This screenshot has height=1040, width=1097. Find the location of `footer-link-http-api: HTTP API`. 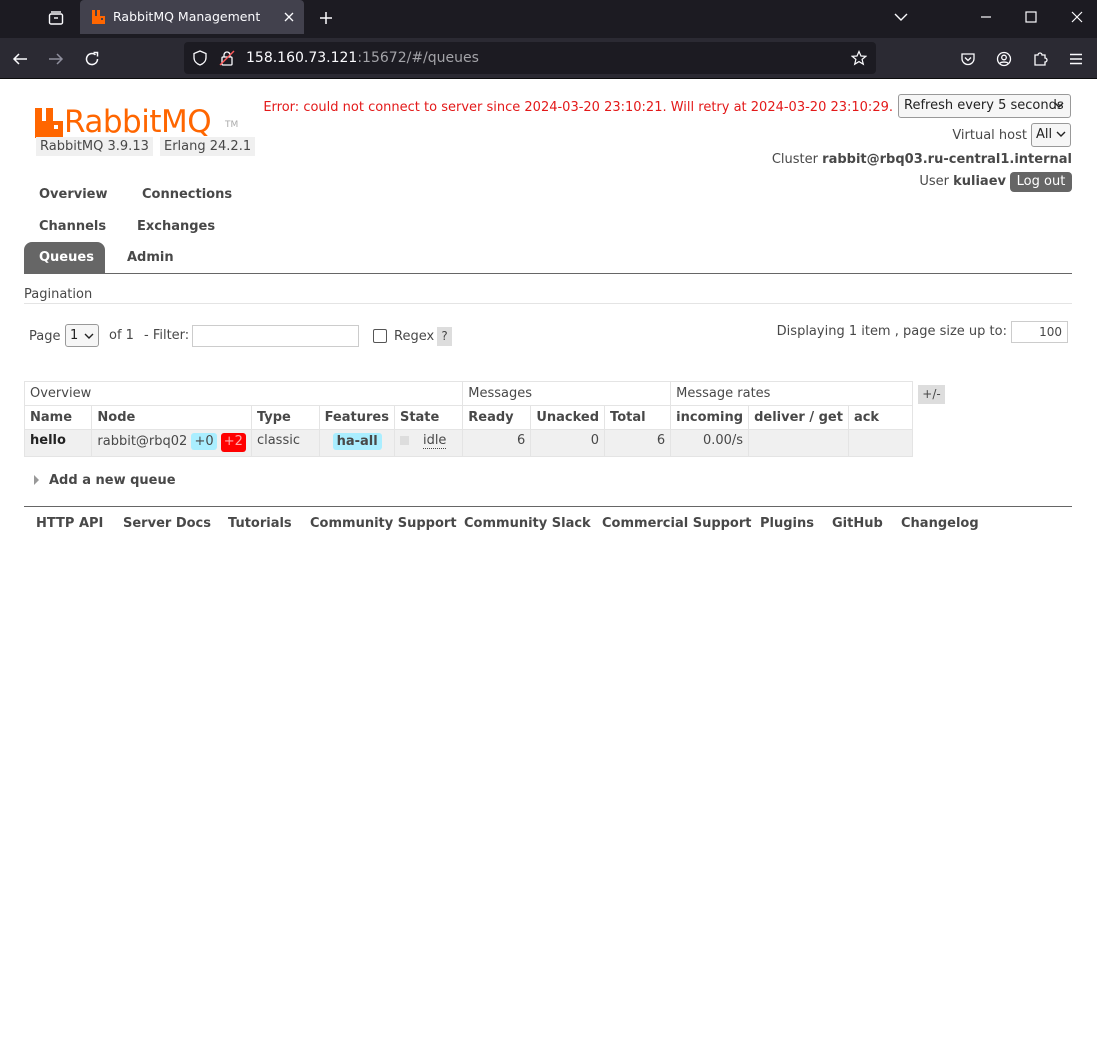

footer-link-http-api: HTTP API is located at coordinates (69, 523).